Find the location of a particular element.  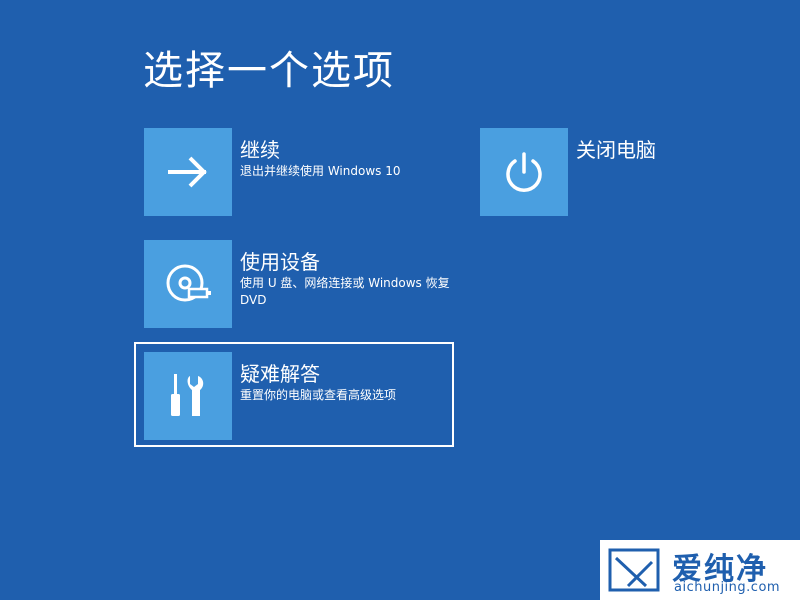

continue-tile is located at coordinates (188, 172).